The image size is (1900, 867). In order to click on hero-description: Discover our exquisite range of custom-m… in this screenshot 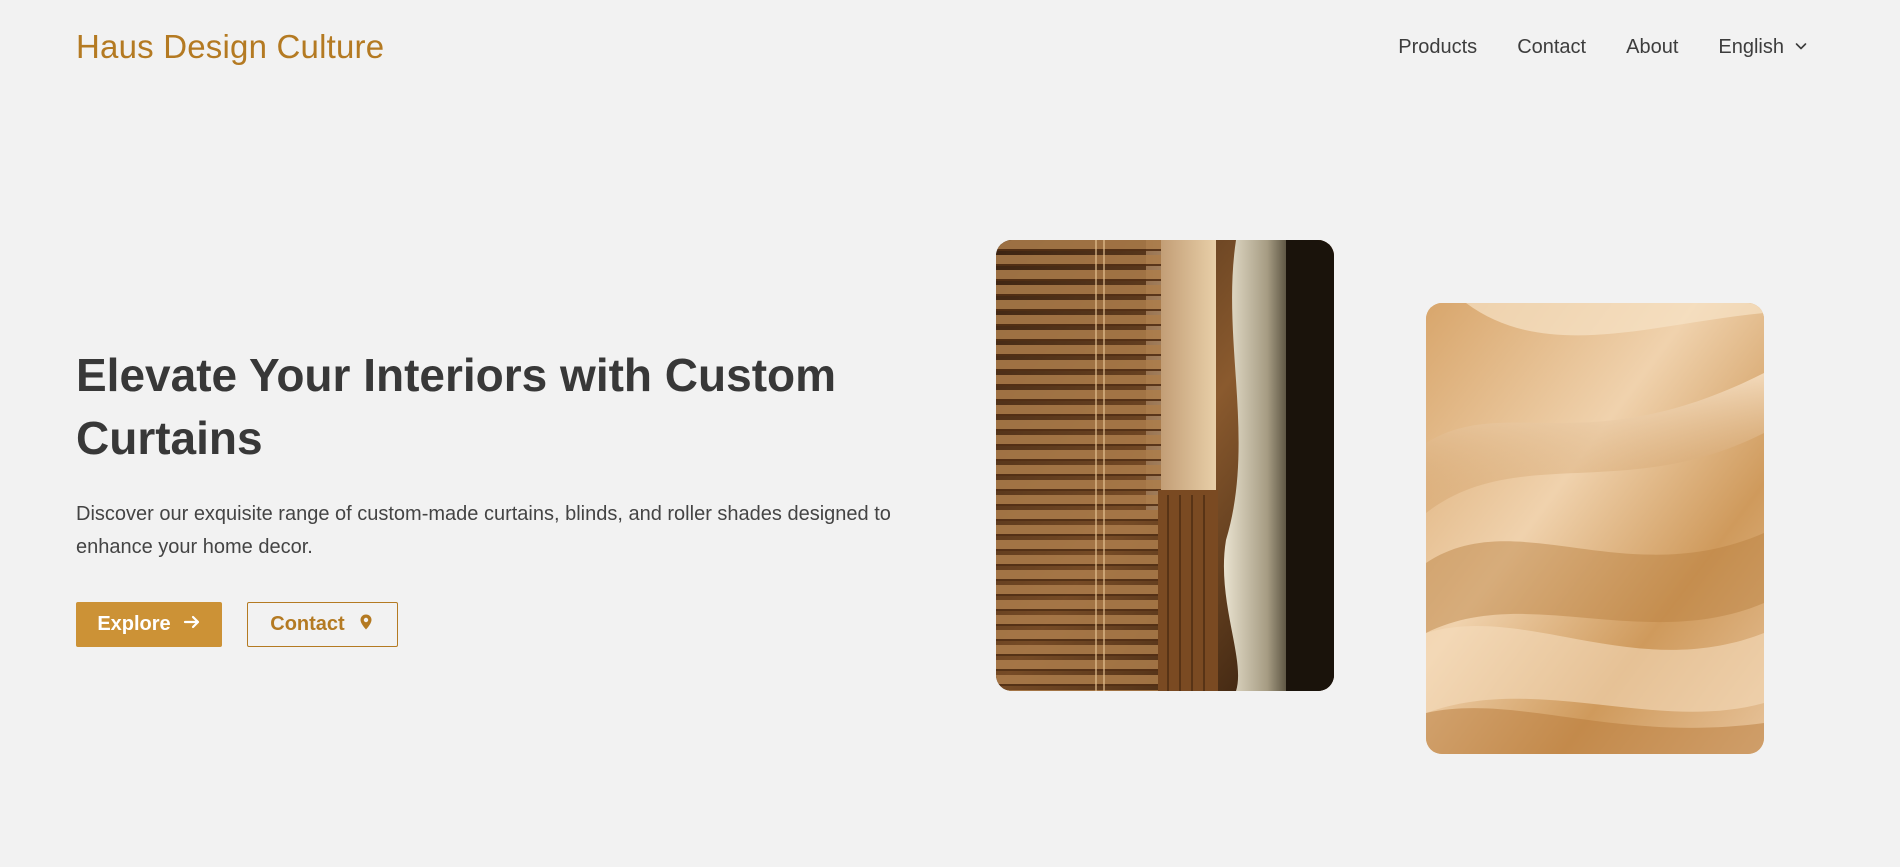, I will do `click(483, 530)`.